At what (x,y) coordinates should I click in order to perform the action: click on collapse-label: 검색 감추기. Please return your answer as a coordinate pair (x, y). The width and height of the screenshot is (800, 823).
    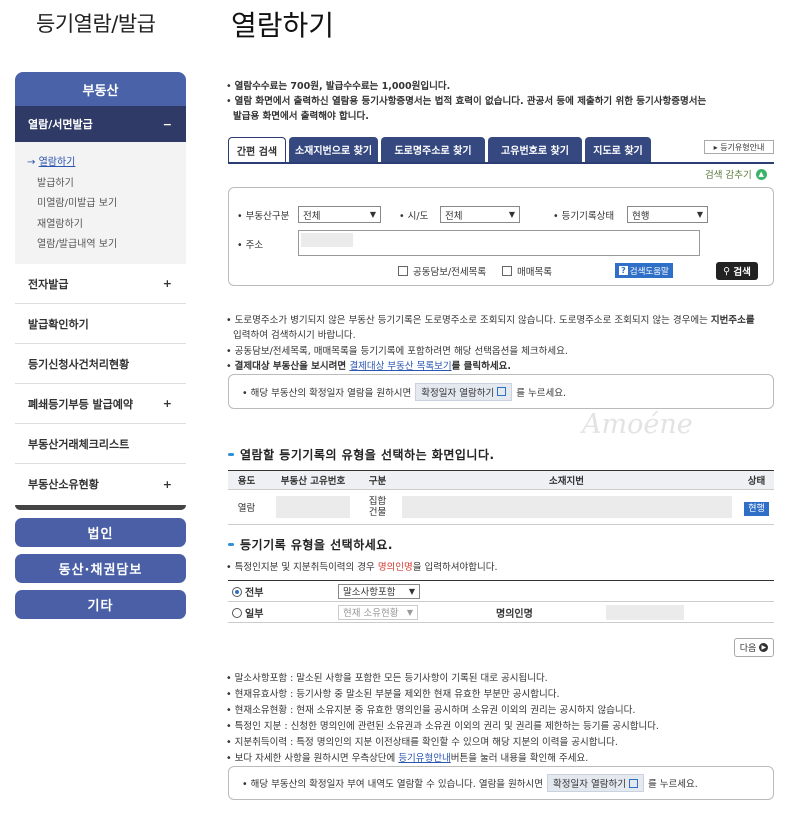
    Looking at the image, I should click on (728, 175).